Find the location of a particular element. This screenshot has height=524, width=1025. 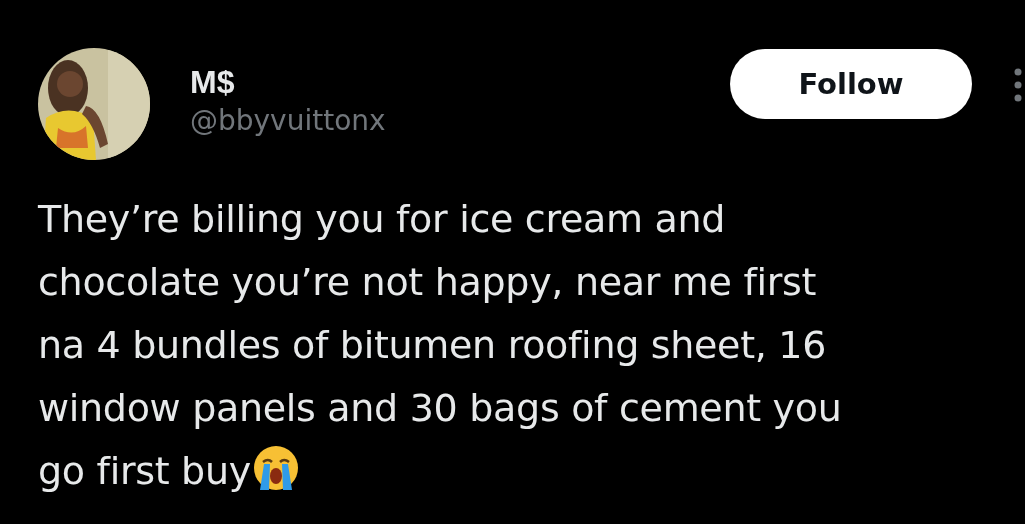

tweet-text: go first buy is located at coordinates (144, 471).